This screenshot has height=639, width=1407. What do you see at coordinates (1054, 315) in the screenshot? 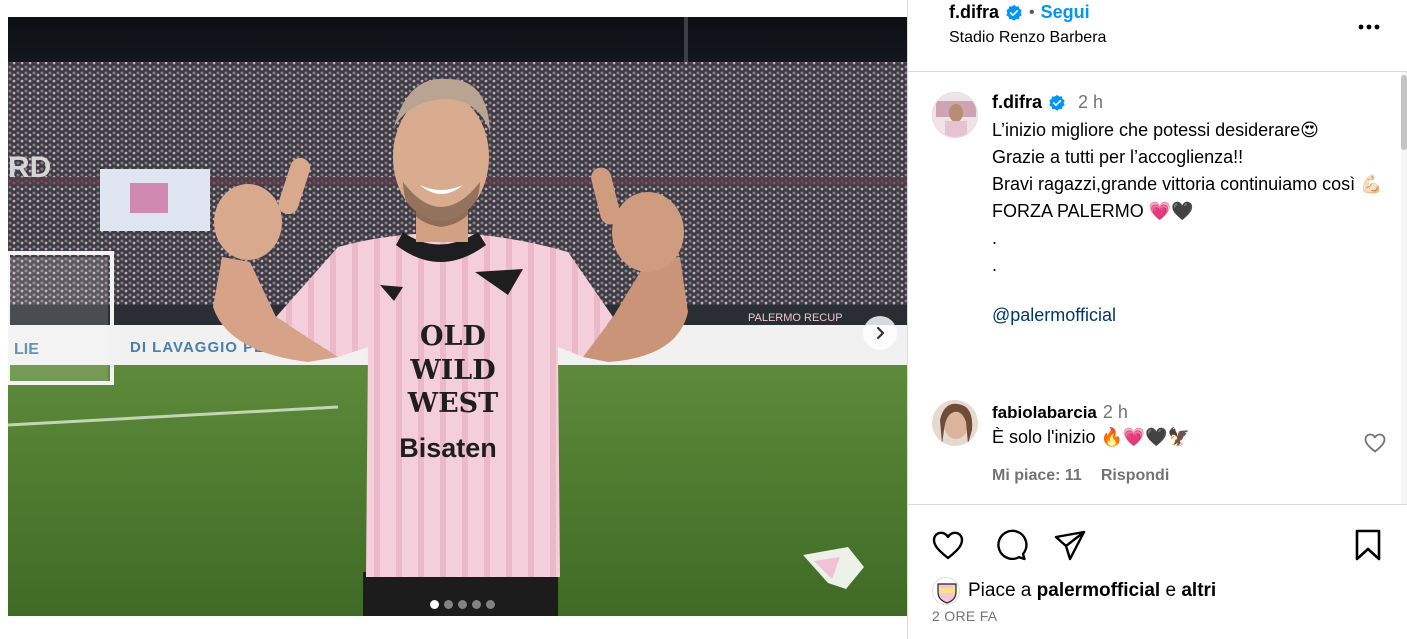
I see `caption-mention-link: @palermofficial` at bounding box center [1054, 315].